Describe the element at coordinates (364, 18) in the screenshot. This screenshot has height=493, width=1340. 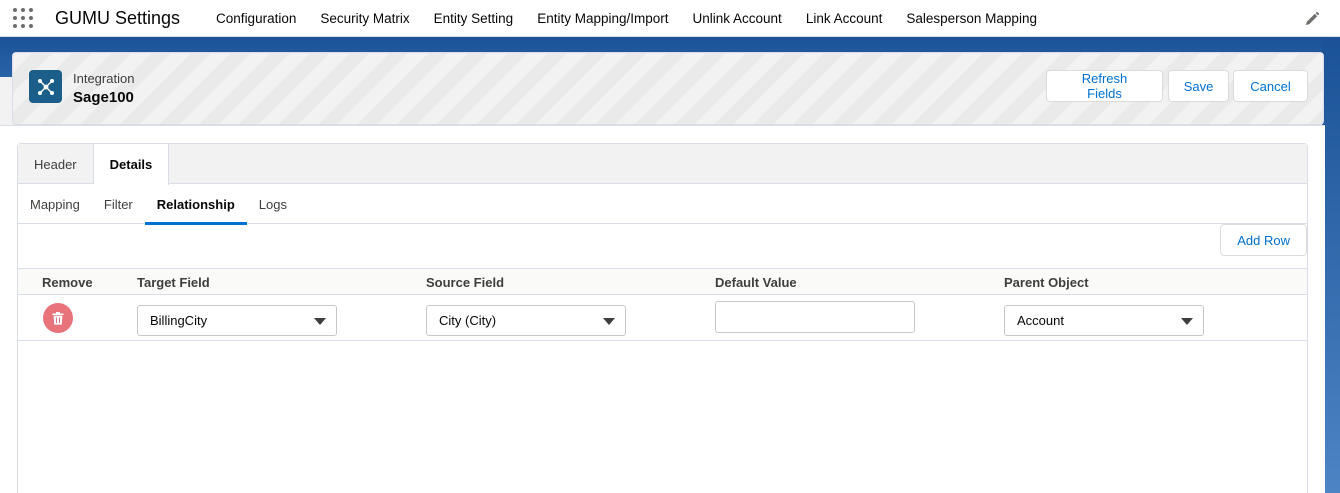
I see `nav-item-security-matrix: Security Matrix` at that location.